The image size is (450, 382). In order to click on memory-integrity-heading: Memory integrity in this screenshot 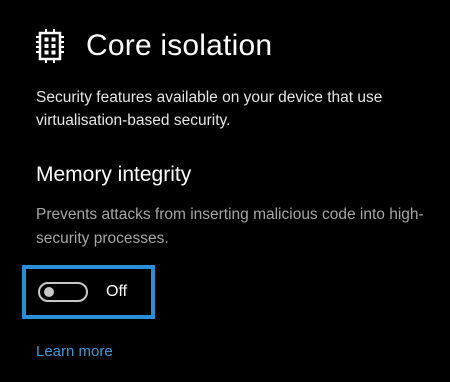, I will do `click(114, 174)`.